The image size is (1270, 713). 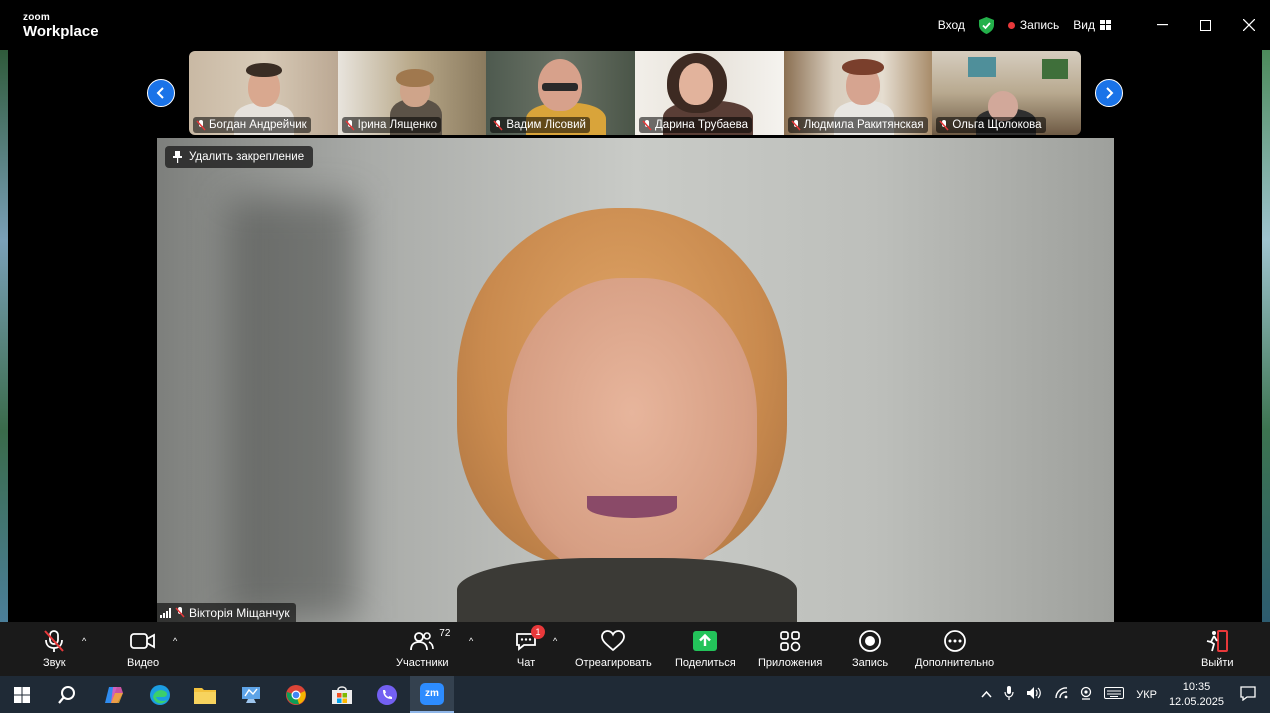 What do you see at coordinates (863, 125) in the screenshot?
I see `participant-name: Людмила Ракитянская` at bounding box center [863, 125].